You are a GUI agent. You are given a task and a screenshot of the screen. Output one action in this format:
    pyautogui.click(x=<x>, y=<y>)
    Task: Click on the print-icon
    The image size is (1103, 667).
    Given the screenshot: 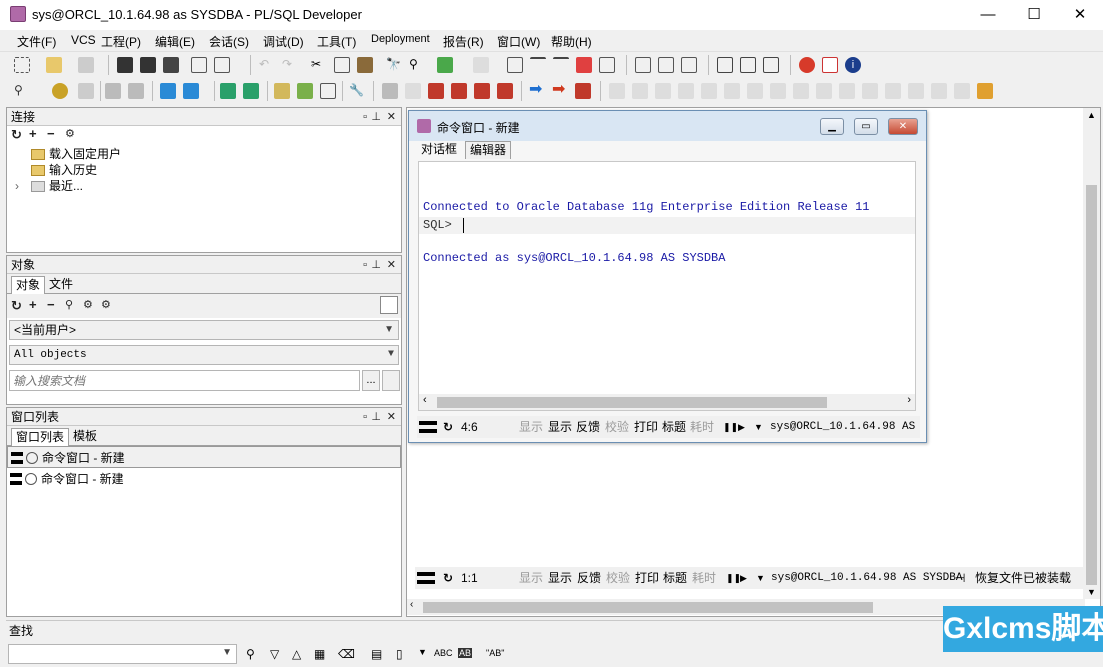 What is the action you would take?
    pyautogui.click(x=199, y=65)
    